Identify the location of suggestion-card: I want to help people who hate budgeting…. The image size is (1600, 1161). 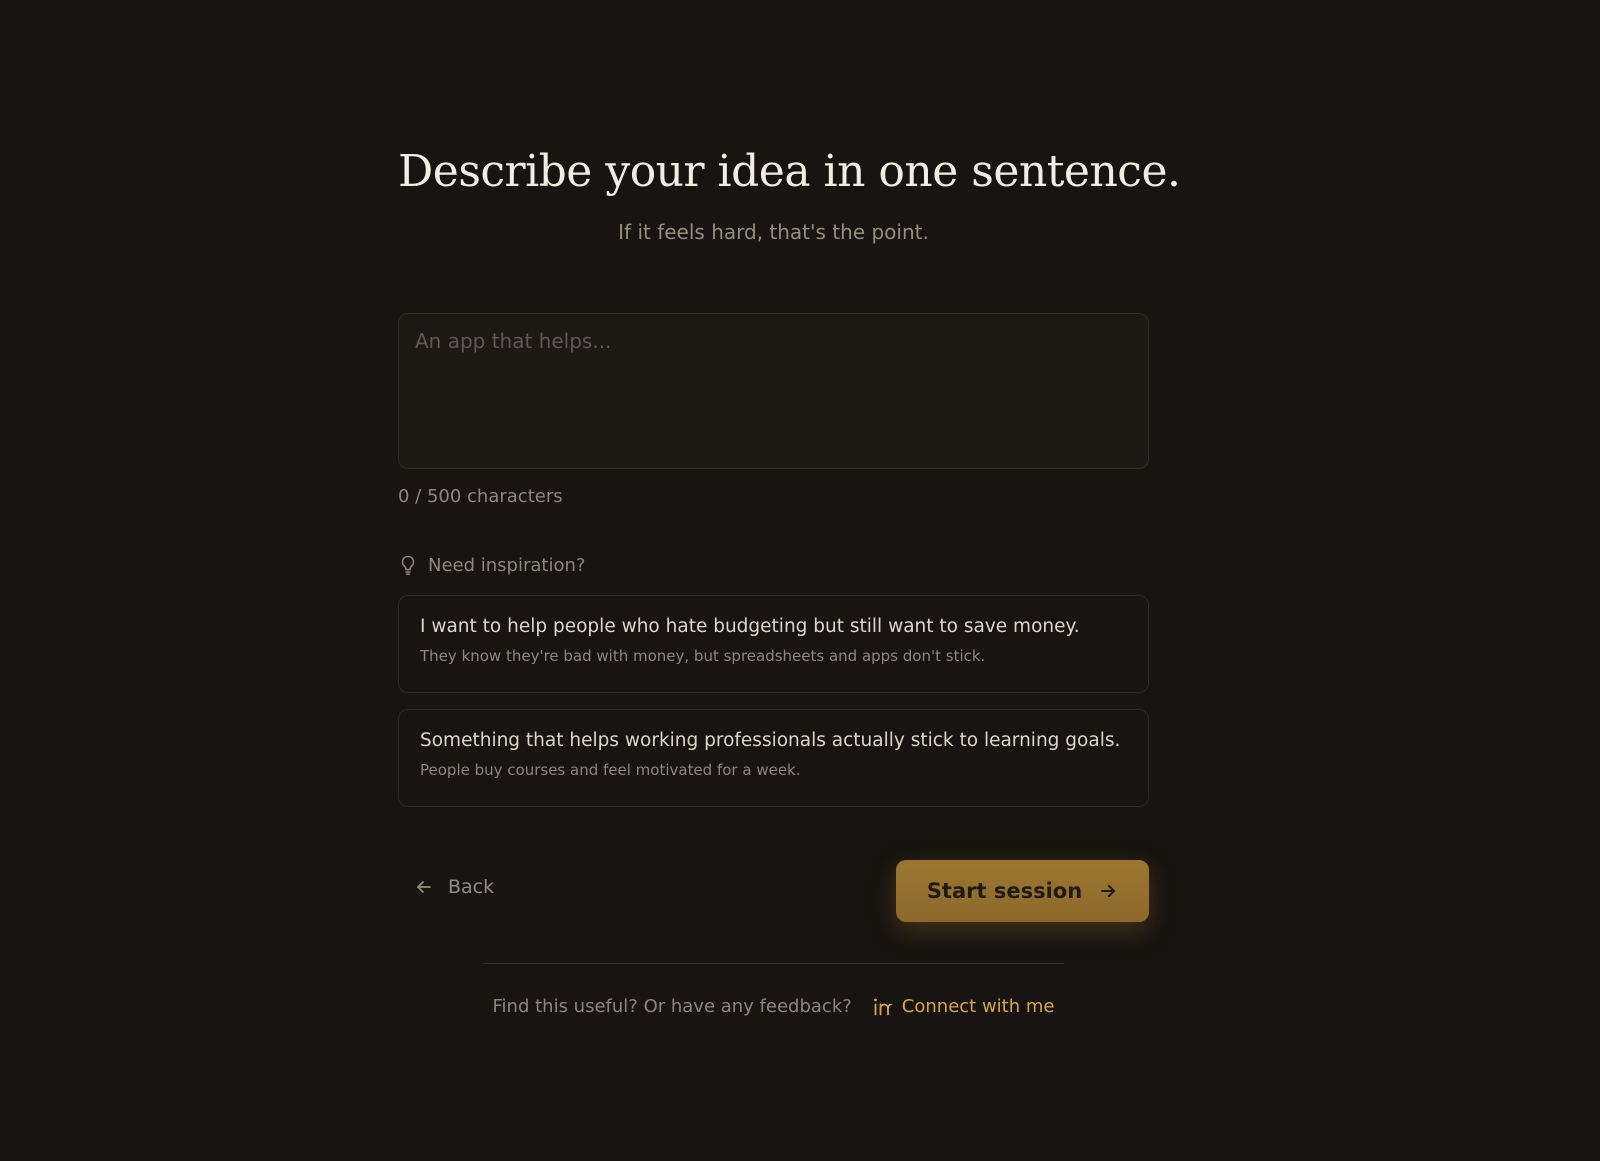
(773, 644).